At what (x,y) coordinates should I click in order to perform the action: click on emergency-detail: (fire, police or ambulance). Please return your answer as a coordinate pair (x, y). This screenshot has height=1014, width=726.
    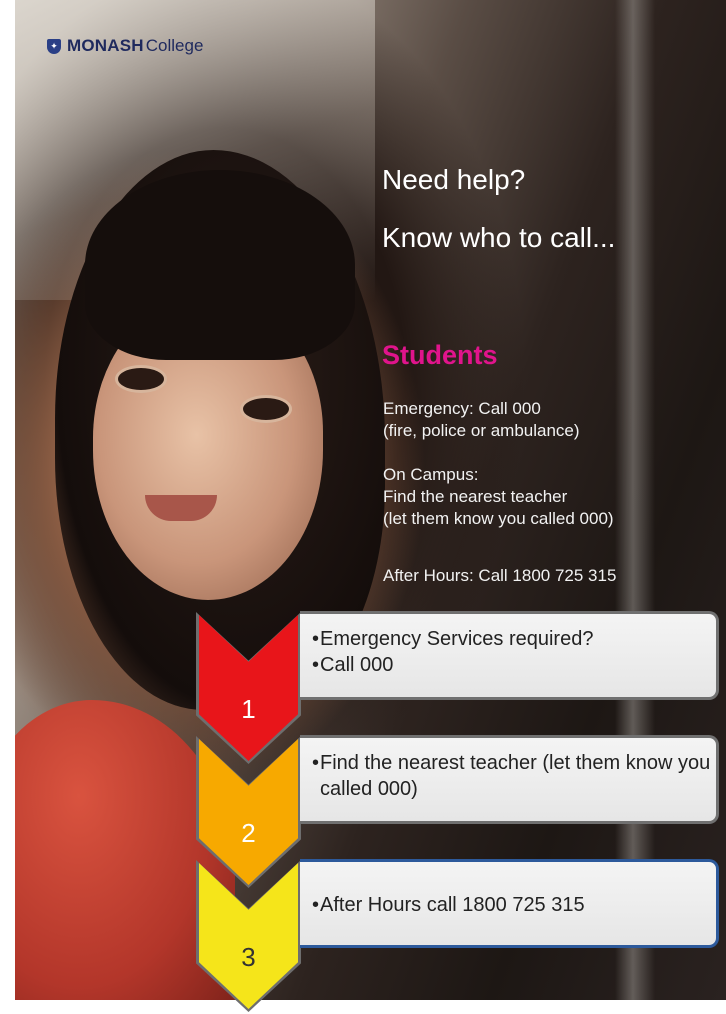
    Looking at the image, I should click on (481, 430).